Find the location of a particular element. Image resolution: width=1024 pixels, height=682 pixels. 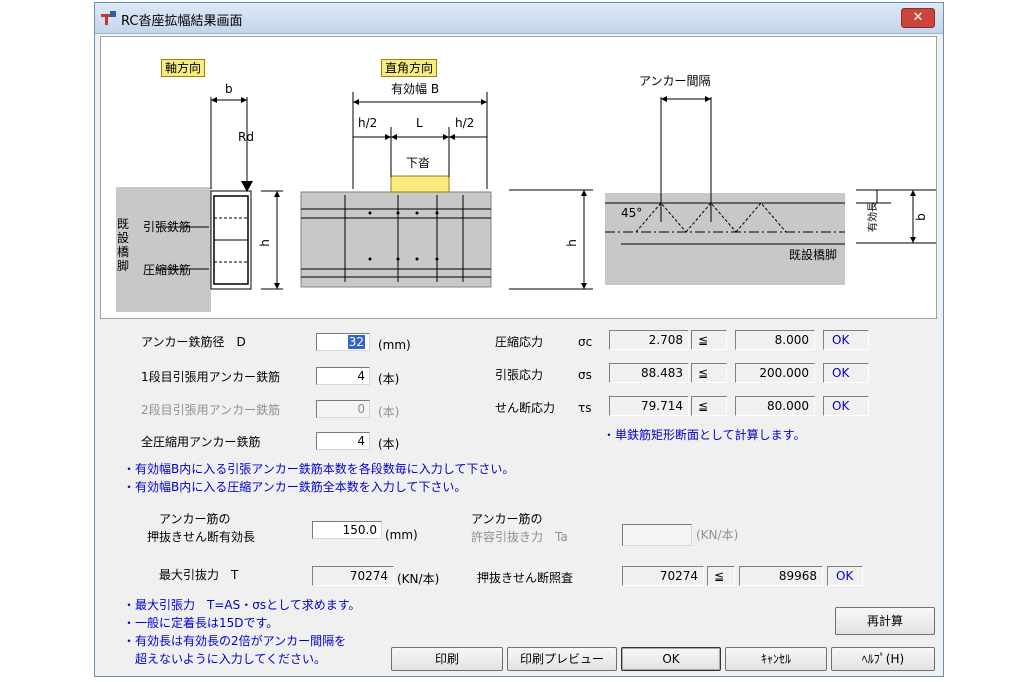

anchor-len-label-1: アンカー筋の is located at coordinates (195, 519).